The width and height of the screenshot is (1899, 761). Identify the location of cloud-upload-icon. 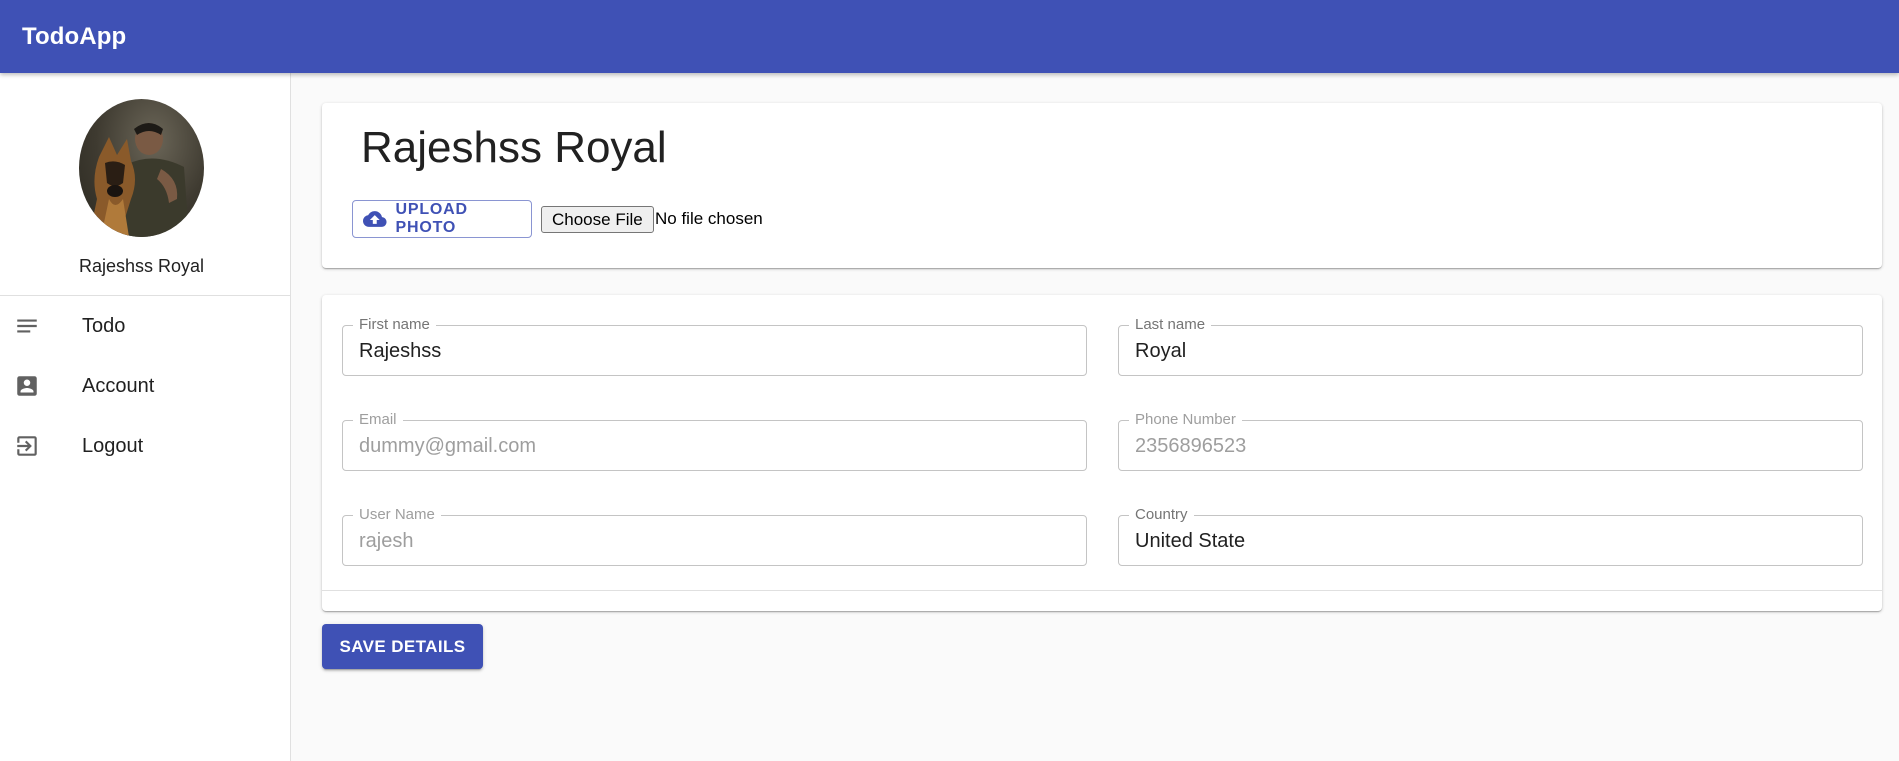
(375, 219).